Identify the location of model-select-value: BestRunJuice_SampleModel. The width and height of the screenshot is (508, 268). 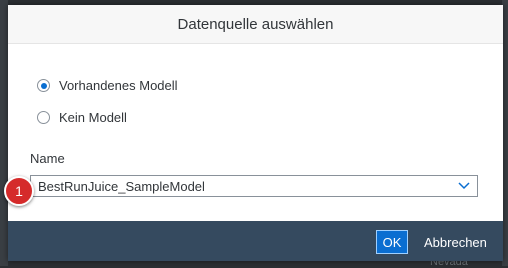
(121, 186).